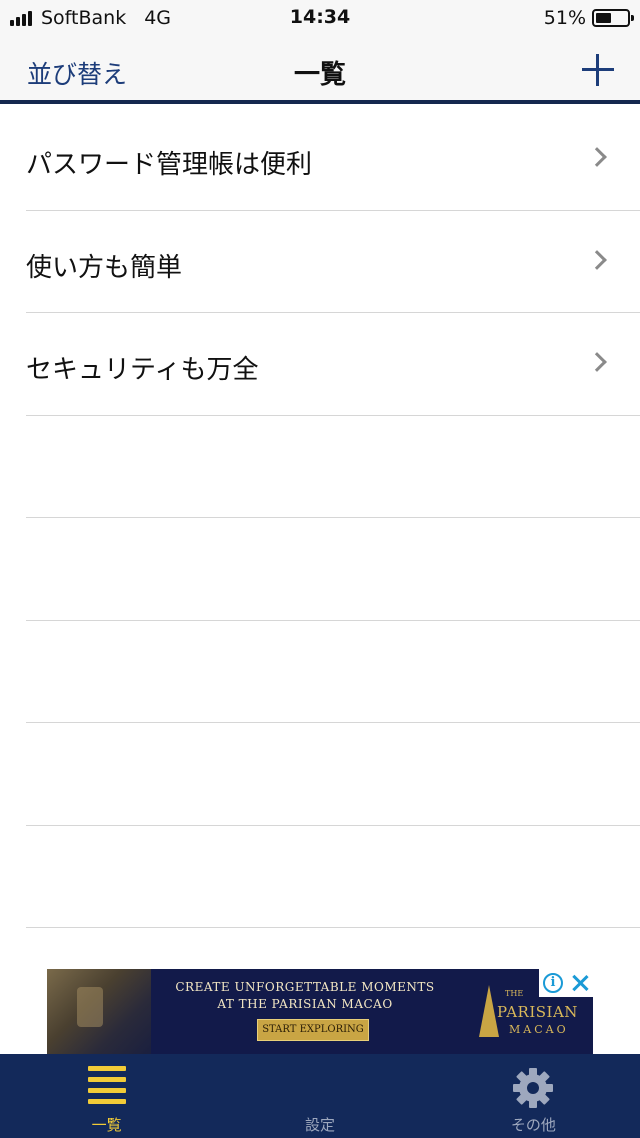 This screenshot has width=640, height=1138. Describe the element at coordinates (305, 987) in the screenshot. I see `ad-headline-line1: CREATE UNFORGETTABLE MOMENTS` at that location.